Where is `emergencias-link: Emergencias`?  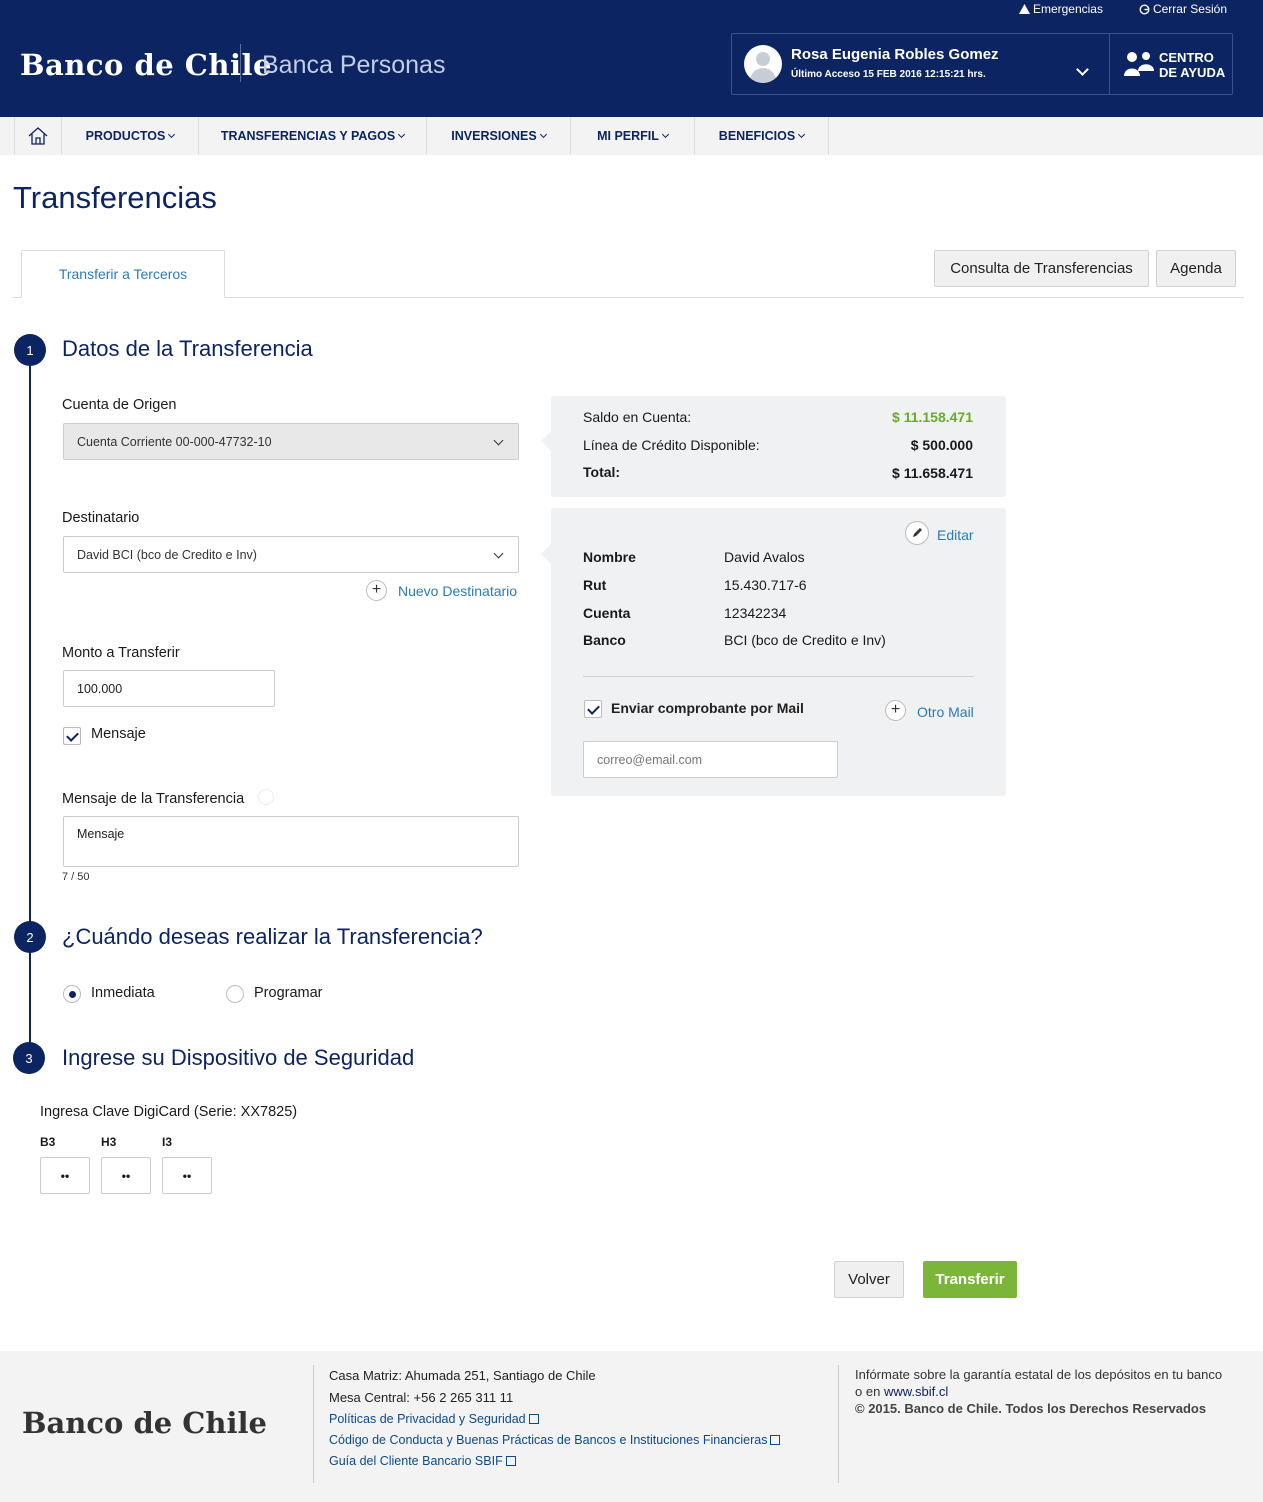
emergencias-link: Emergencias is located at coordinates (1060, 9).